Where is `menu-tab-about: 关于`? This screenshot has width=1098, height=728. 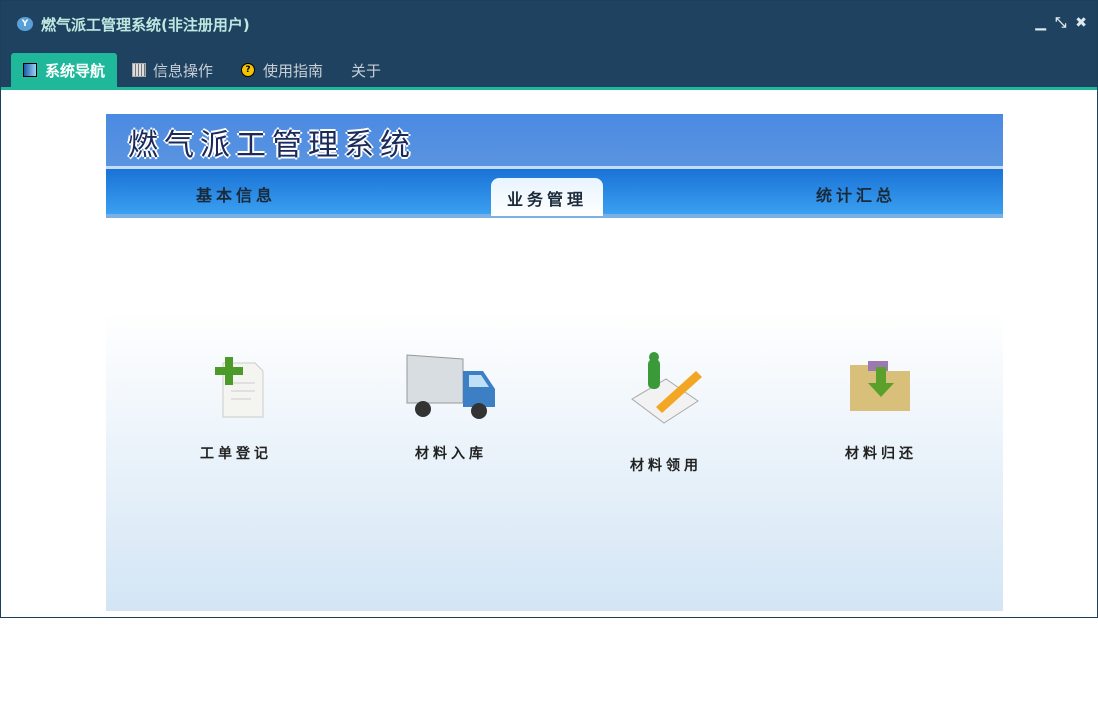 menu-tab-about: 关于 is located at coordinates (366, 70).